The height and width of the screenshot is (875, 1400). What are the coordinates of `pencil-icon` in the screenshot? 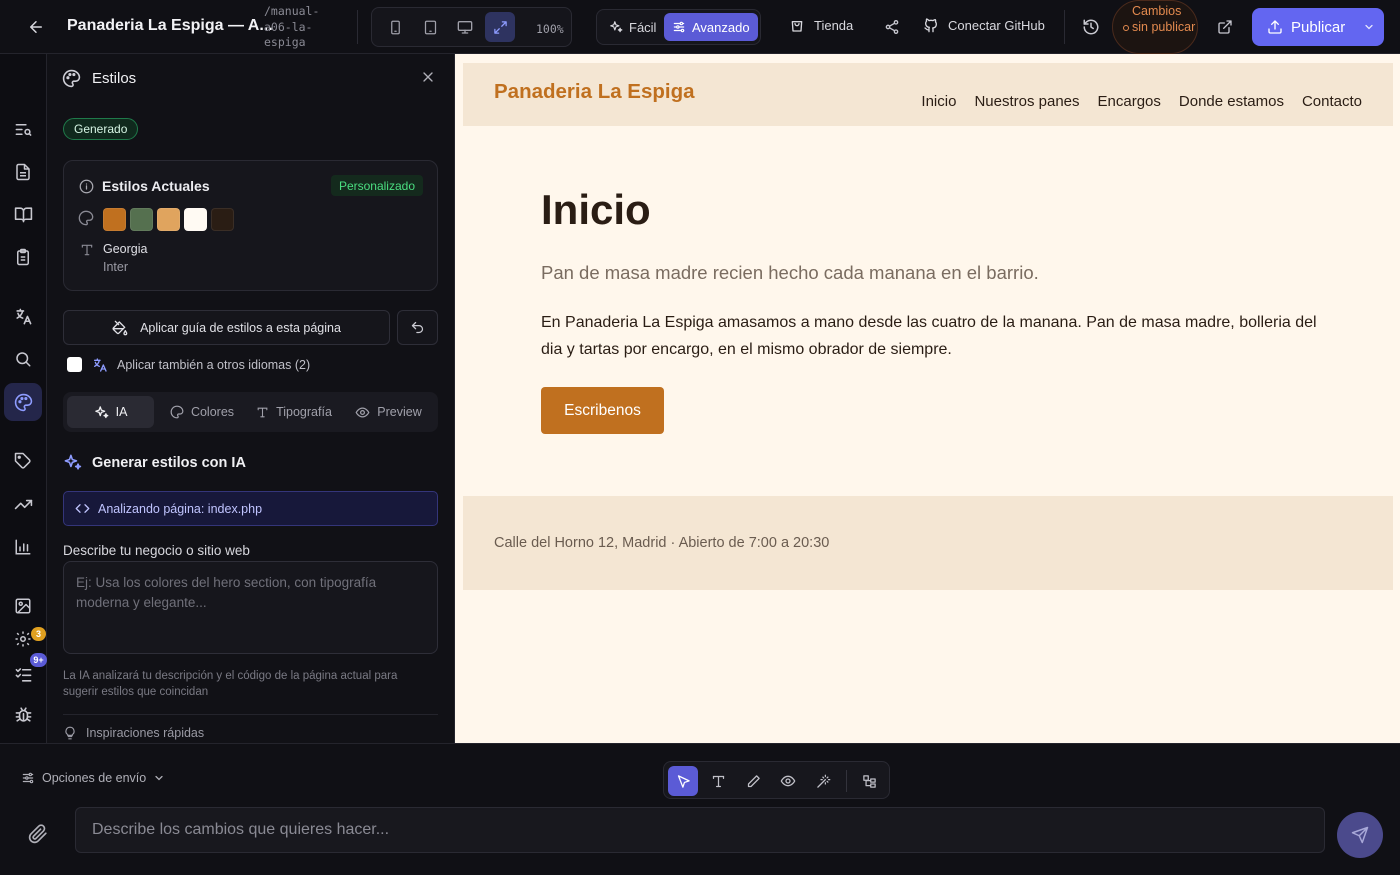 It's located at (753, 781).